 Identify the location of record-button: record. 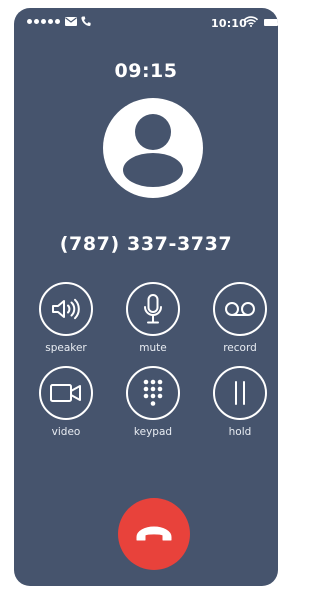
(240, 318).